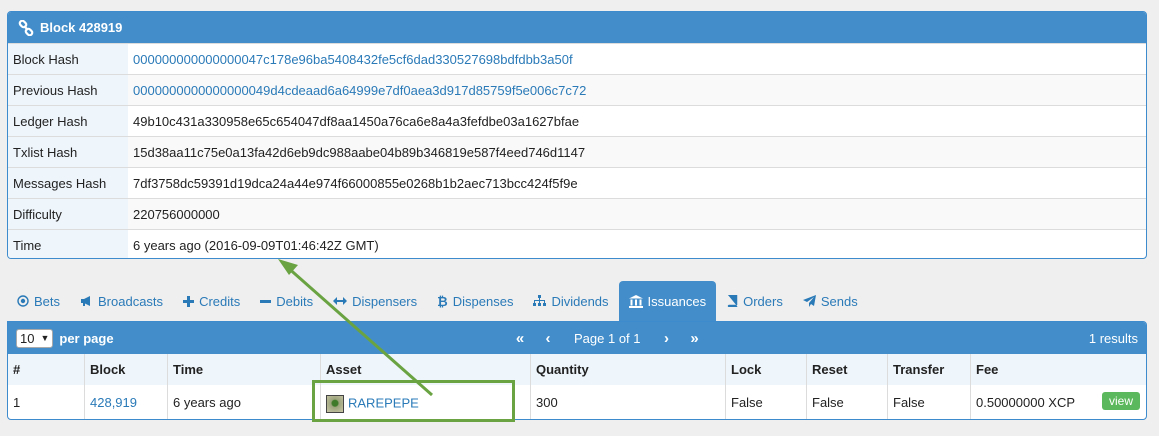 This screenshot has width=1159, height=436. I want to click on tab-bets-label: Bets, so click(47, 301).